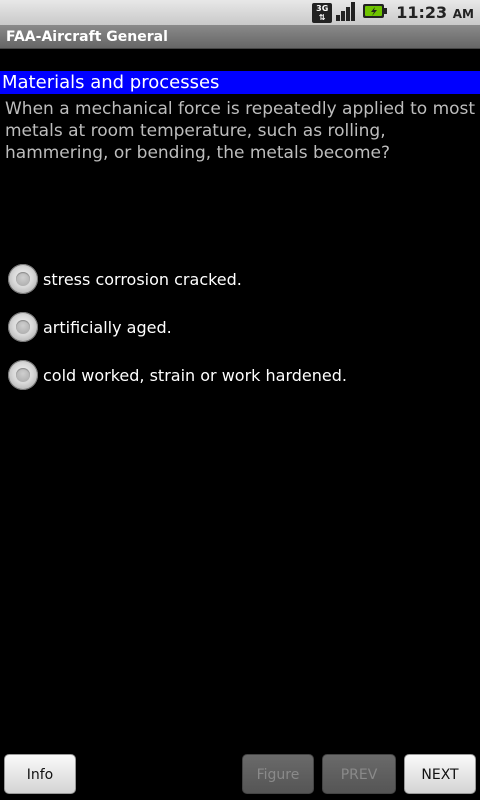 The image size is (480, 800). What do you see at coordinates (422, 12) in the screenshot?
I see `clock-time: 11:23` at bounding box center [422, 12].